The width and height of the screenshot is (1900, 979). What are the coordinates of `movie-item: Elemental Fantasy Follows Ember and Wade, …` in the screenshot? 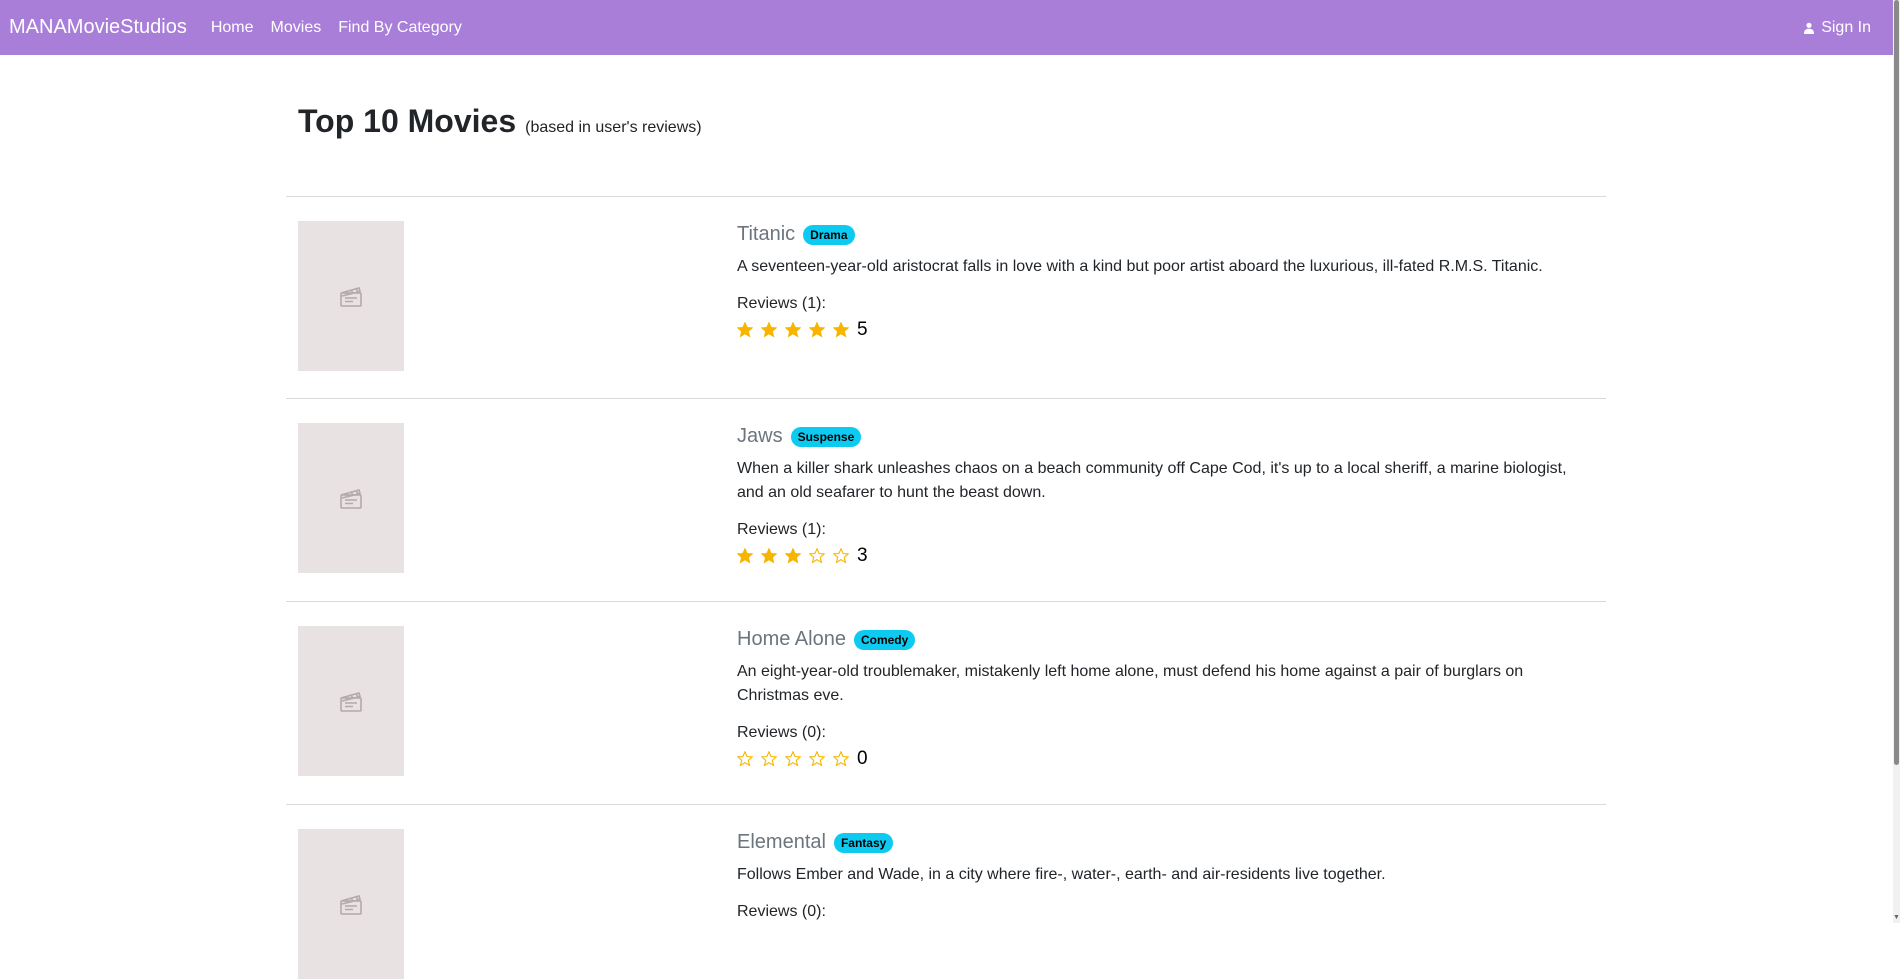 It's located at (946, 891).